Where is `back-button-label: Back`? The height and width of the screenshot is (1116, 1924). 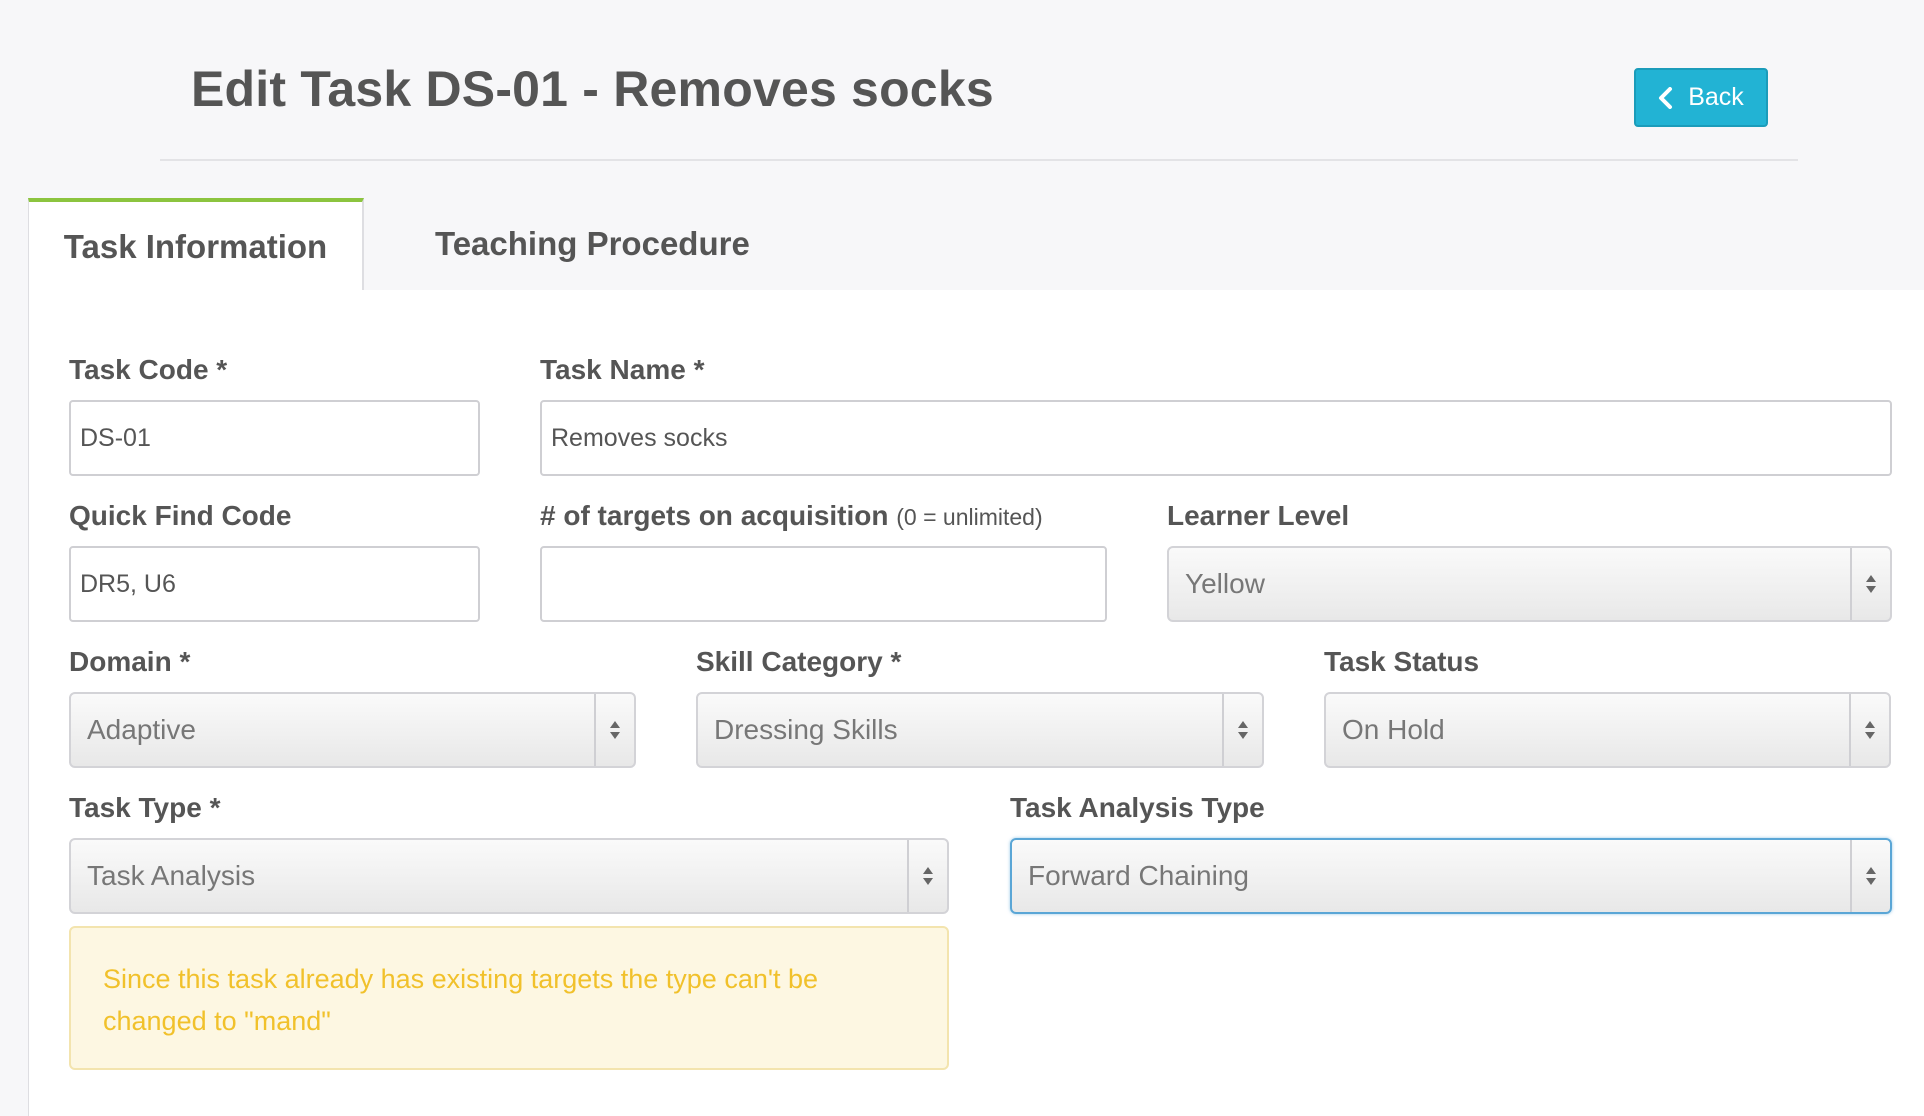
back-button-label: Back is located at coordinates (1716, 97).